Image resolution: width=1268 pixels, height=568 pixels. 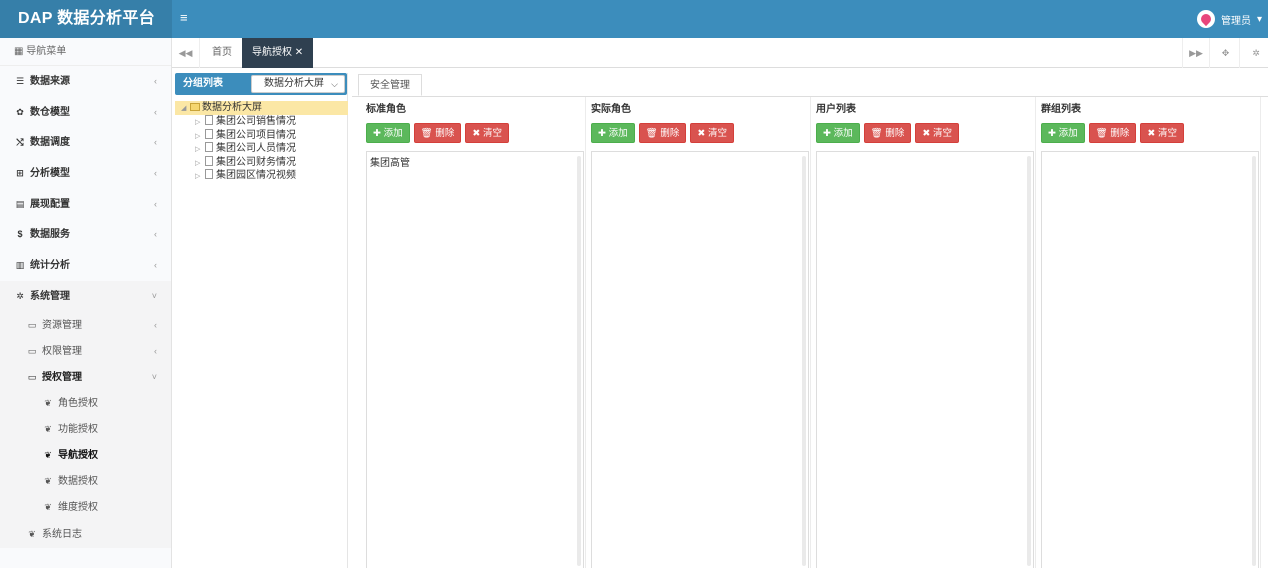 What do you see at coordinates (154, 295) in the screenshot?
I see `chevron-down-icon: ˅` at bounding box center [154, 295].